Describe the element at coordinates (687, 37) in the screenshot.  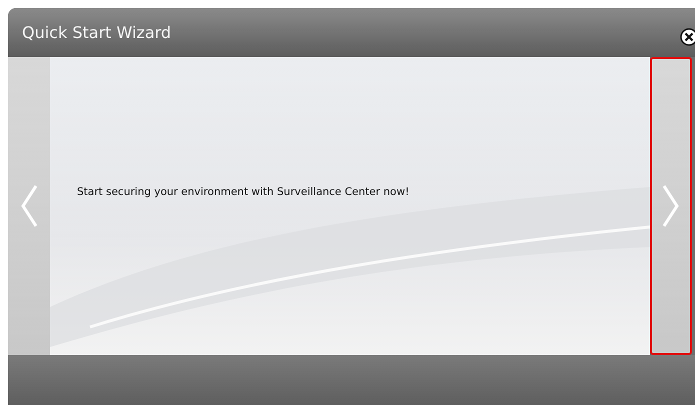
I see `close-icon` at that location.